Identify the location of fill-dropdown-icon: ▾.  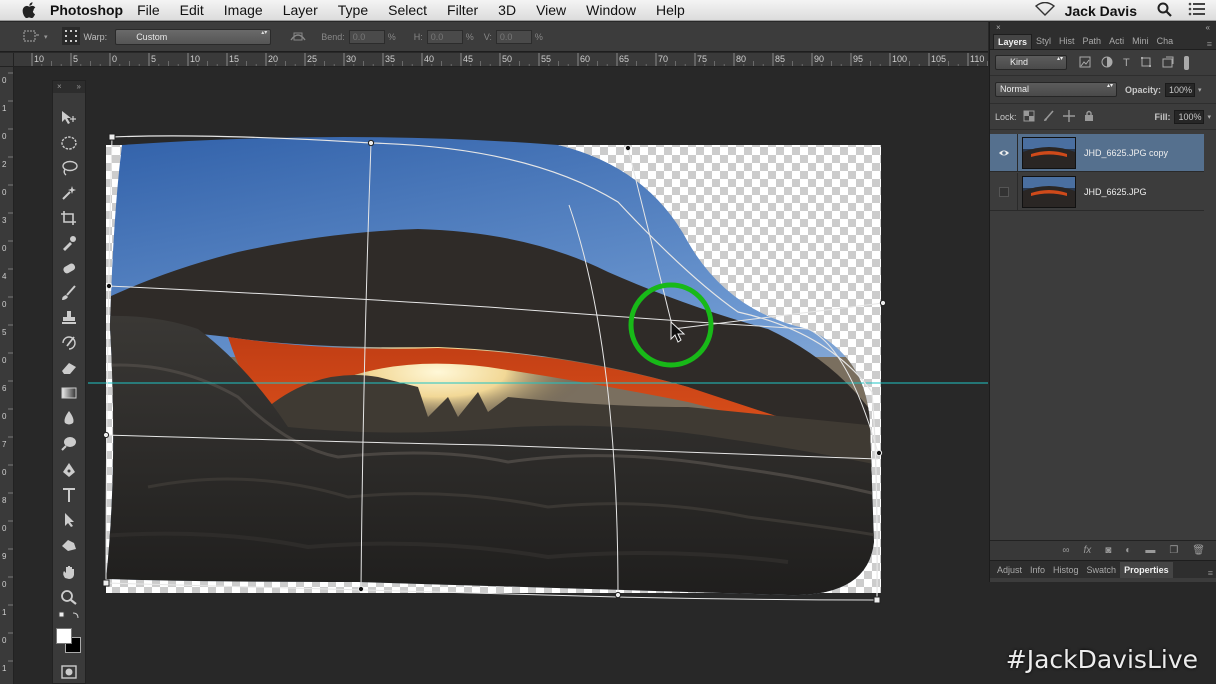
(1209, 117).